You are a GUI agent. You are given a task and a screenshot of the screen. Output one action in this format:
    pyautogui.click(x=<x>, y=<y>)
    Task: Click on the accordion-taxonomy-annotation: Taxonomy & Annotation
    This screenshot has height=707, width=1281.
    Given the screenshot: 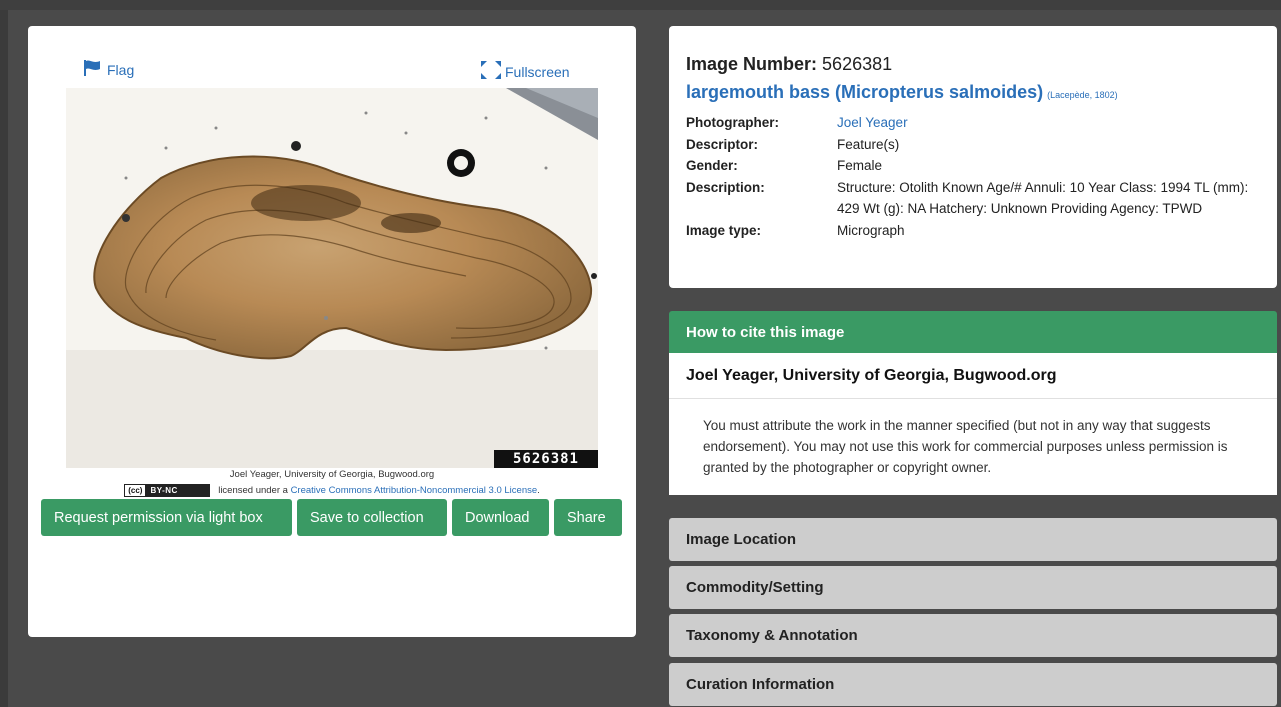 What is the action you would take?
    pyautogui.click(x=973, y=635)
    